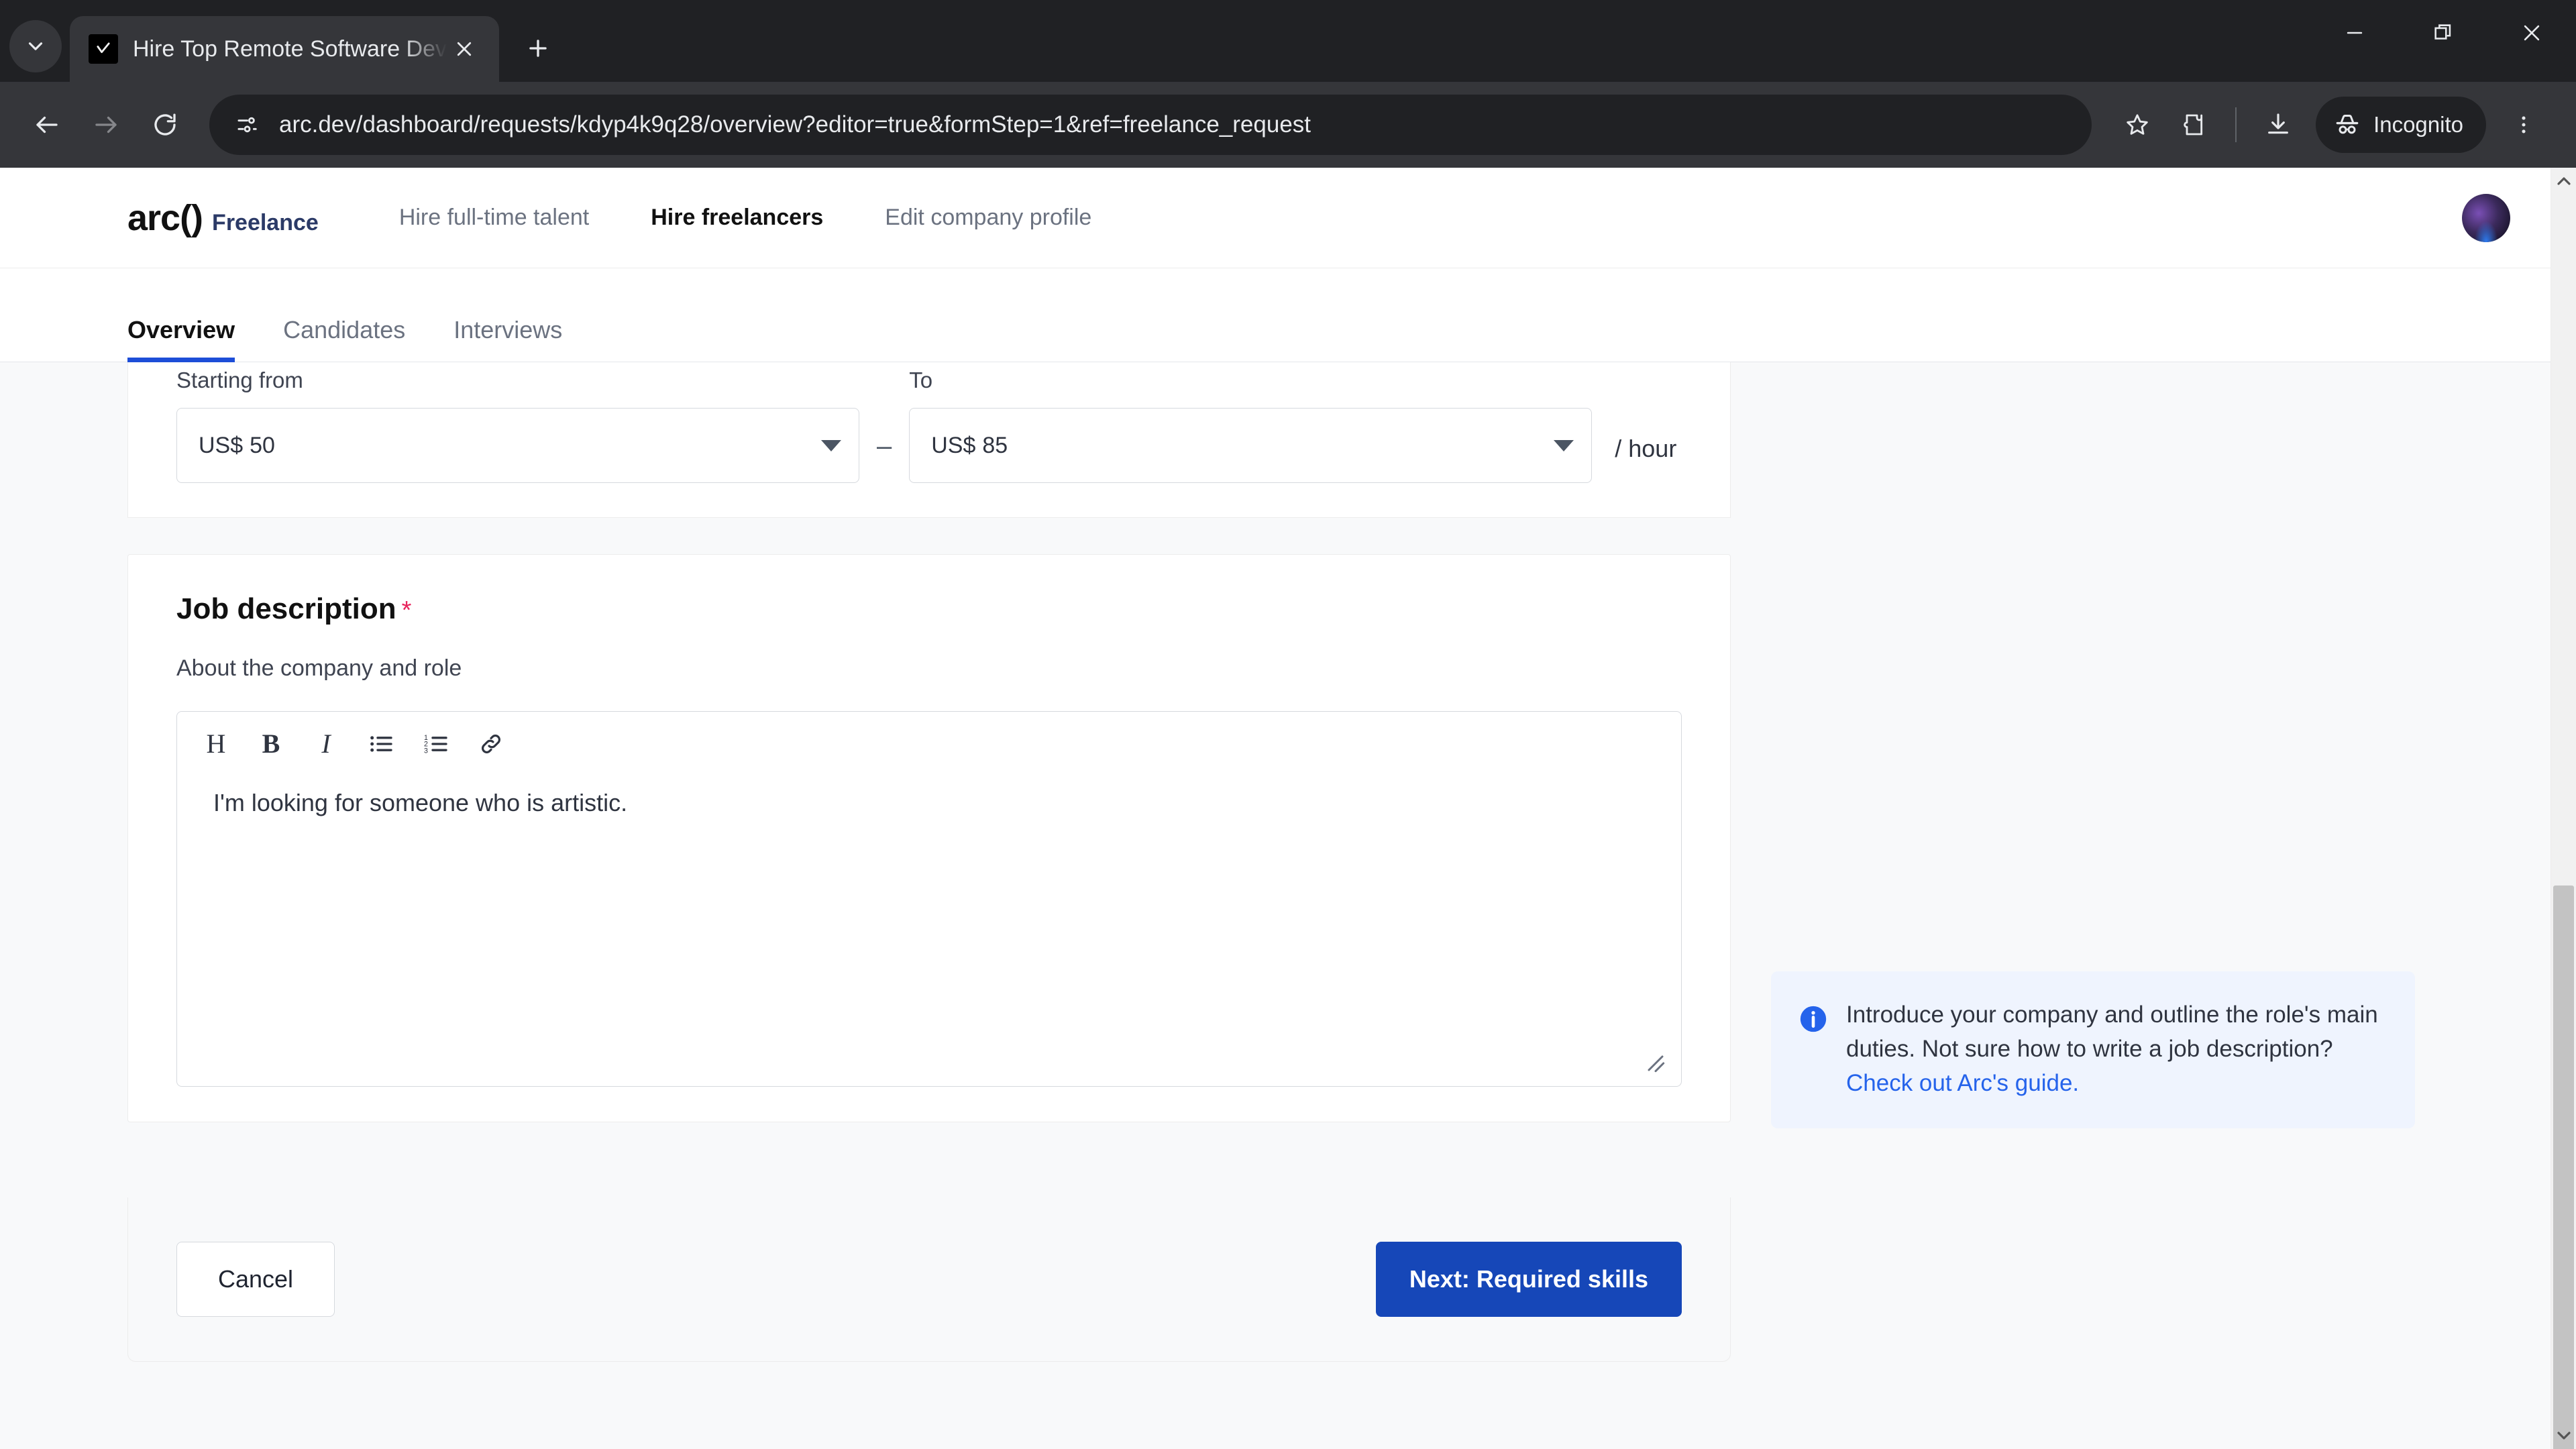 The height and width of the screenshot is (1449, 2576). Describe the element at coordinates (1528, 1279) in the screenshot. I see `next-required-skills-button: Next: Required skills` at that location.